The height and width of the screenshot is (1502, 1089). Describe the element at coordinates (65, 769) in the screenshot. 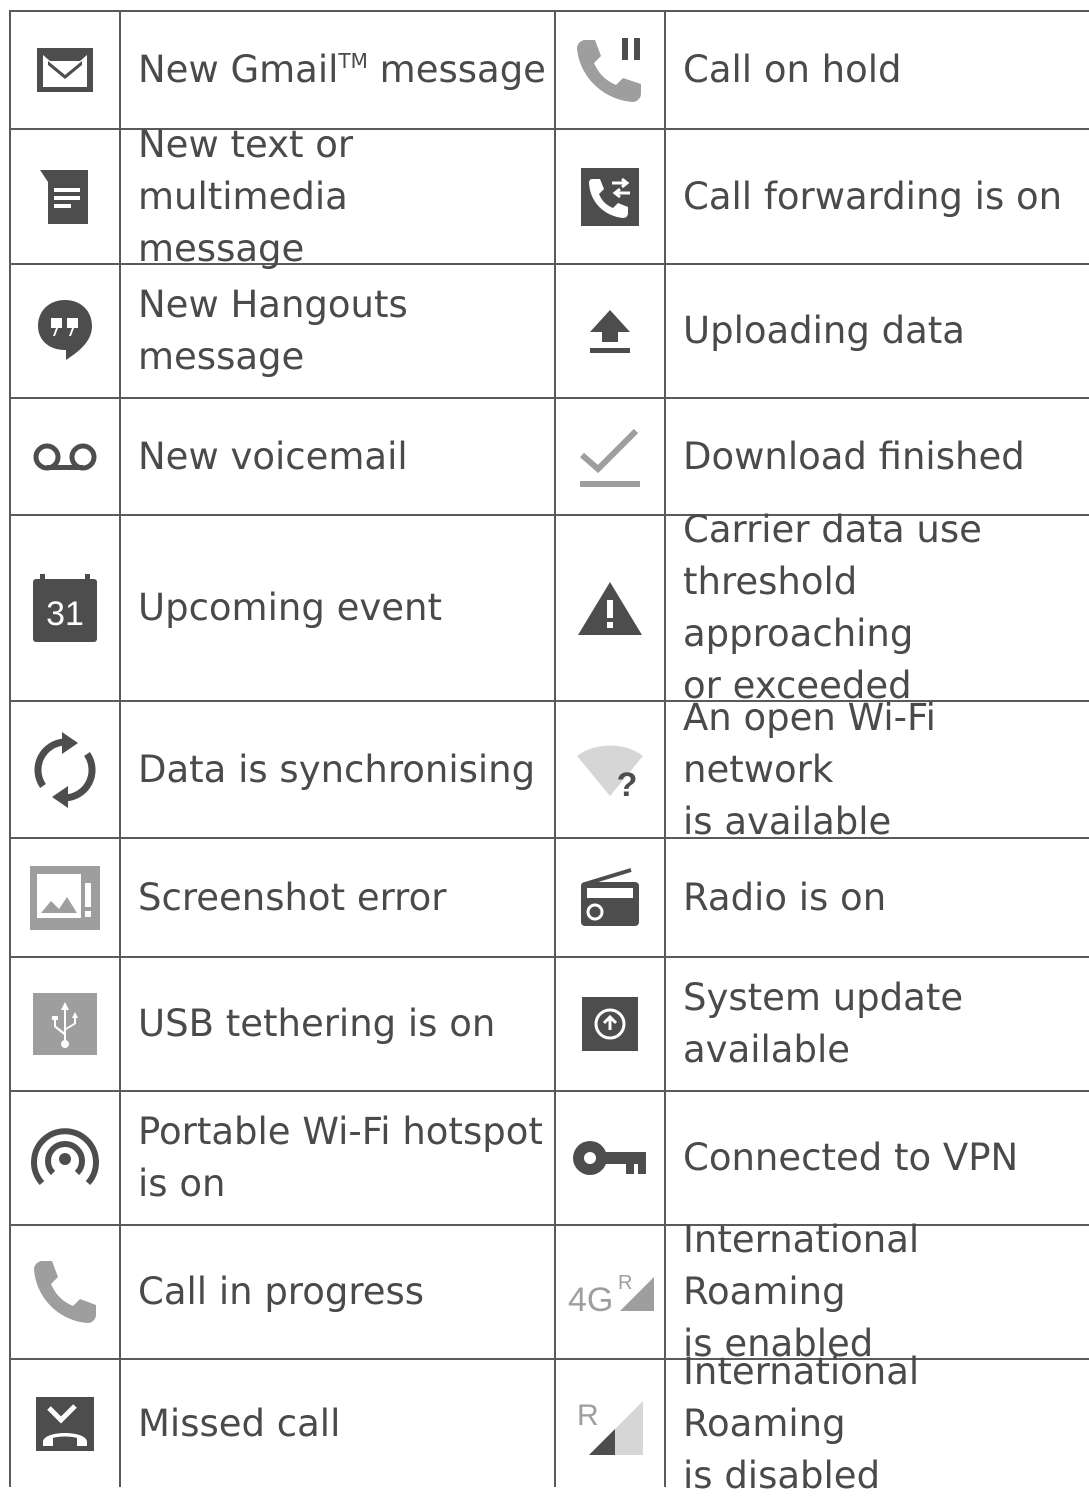

I see `sync-icon` at that location.